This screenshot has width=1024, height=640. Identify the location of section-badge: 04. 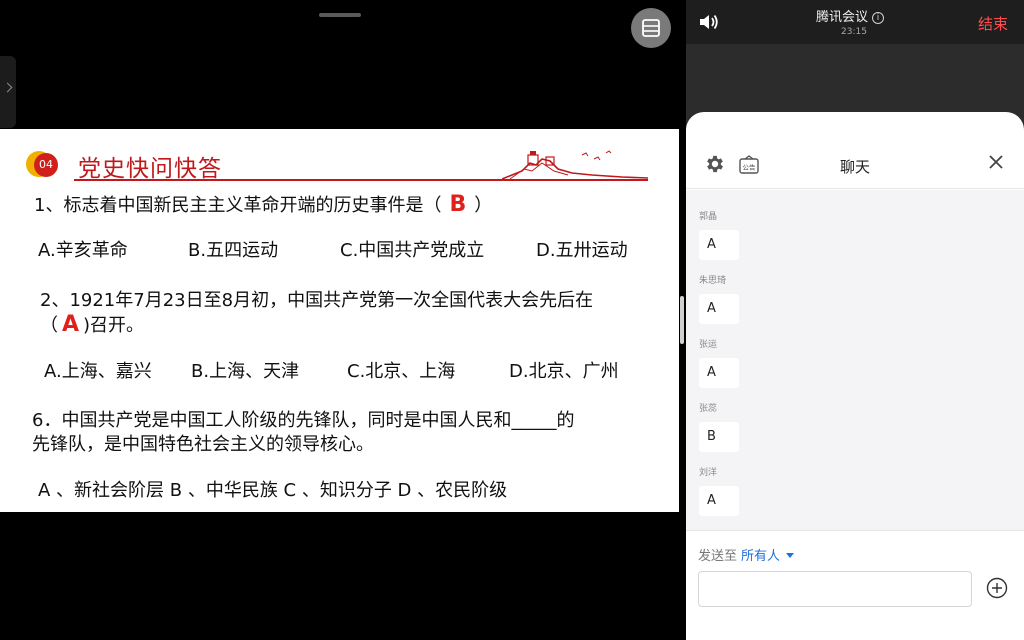
(43, 164).